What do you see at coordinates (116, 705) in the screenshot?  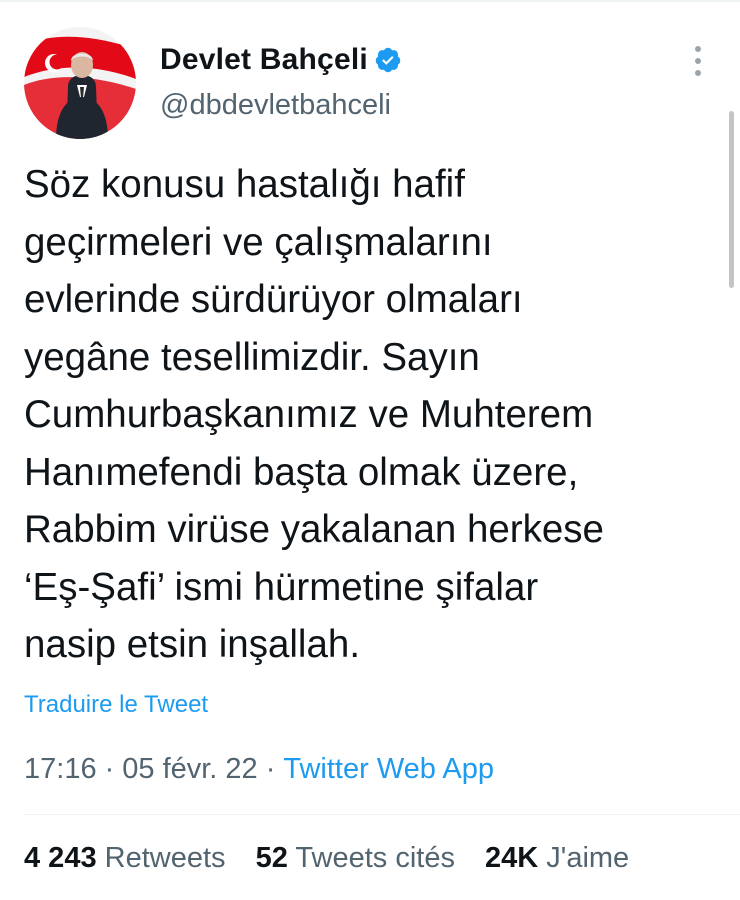 I see `translate-tweet-link: Traduire le Tweet` at bounding box center [116, 705].